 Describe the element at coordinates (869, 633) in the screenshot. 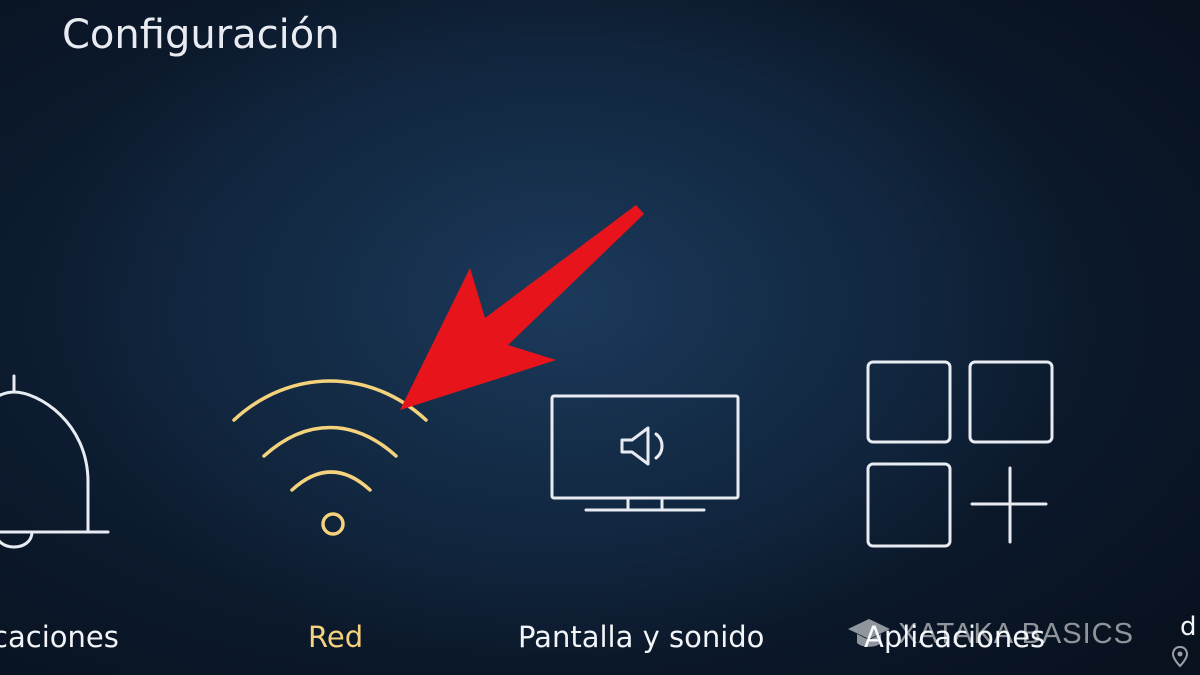

I see `graduation-cap-icon` at that location.